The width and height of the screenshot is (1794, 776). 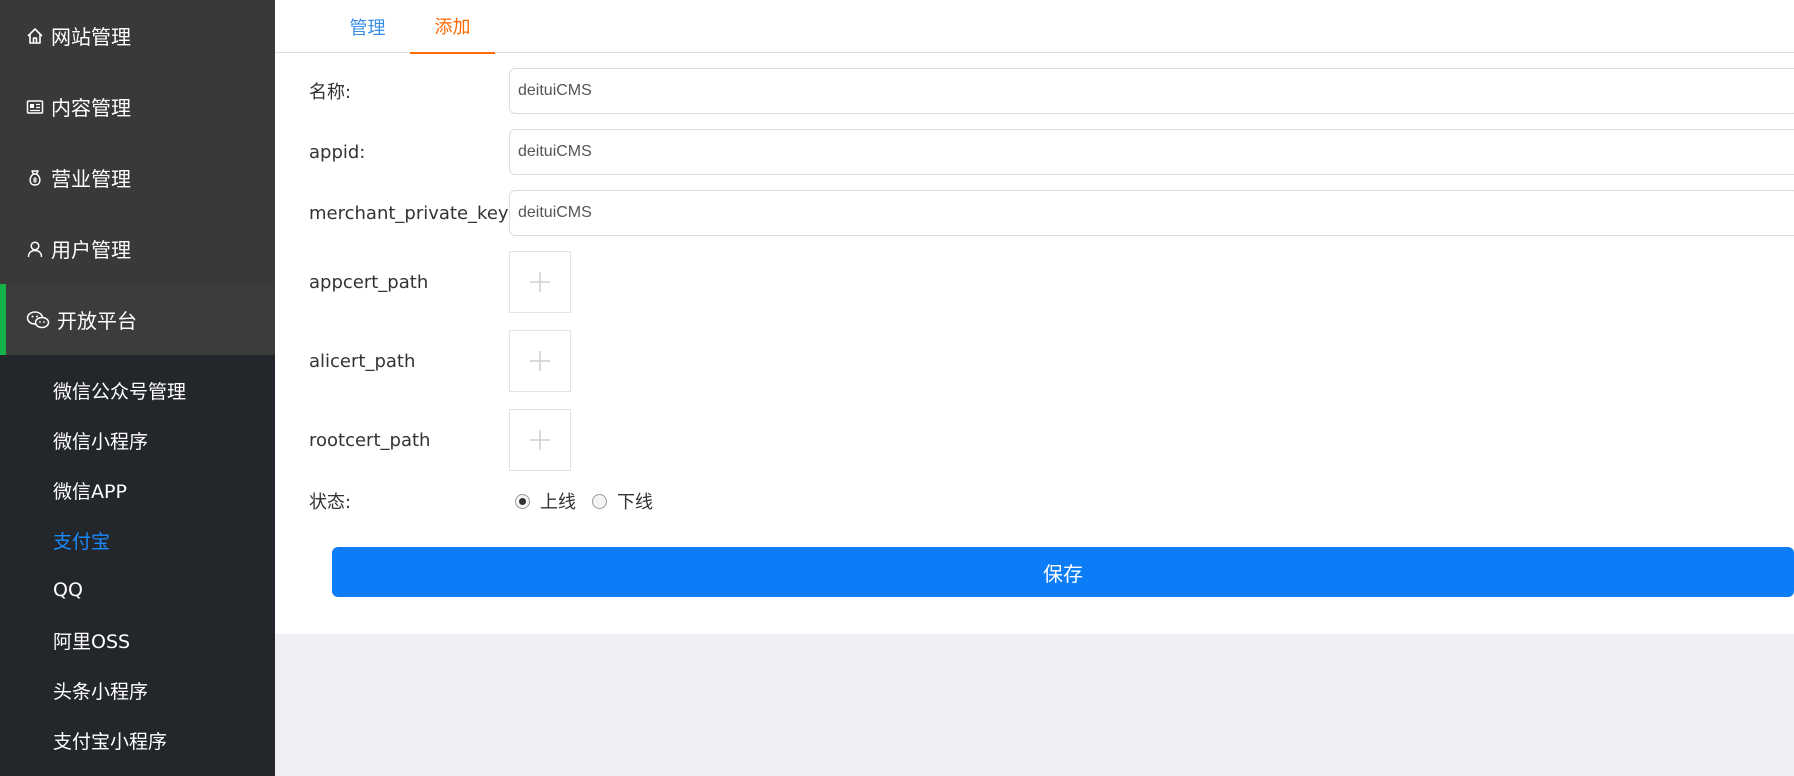 I want to click on rootcert-path-upload, so click(x=540, y=440).